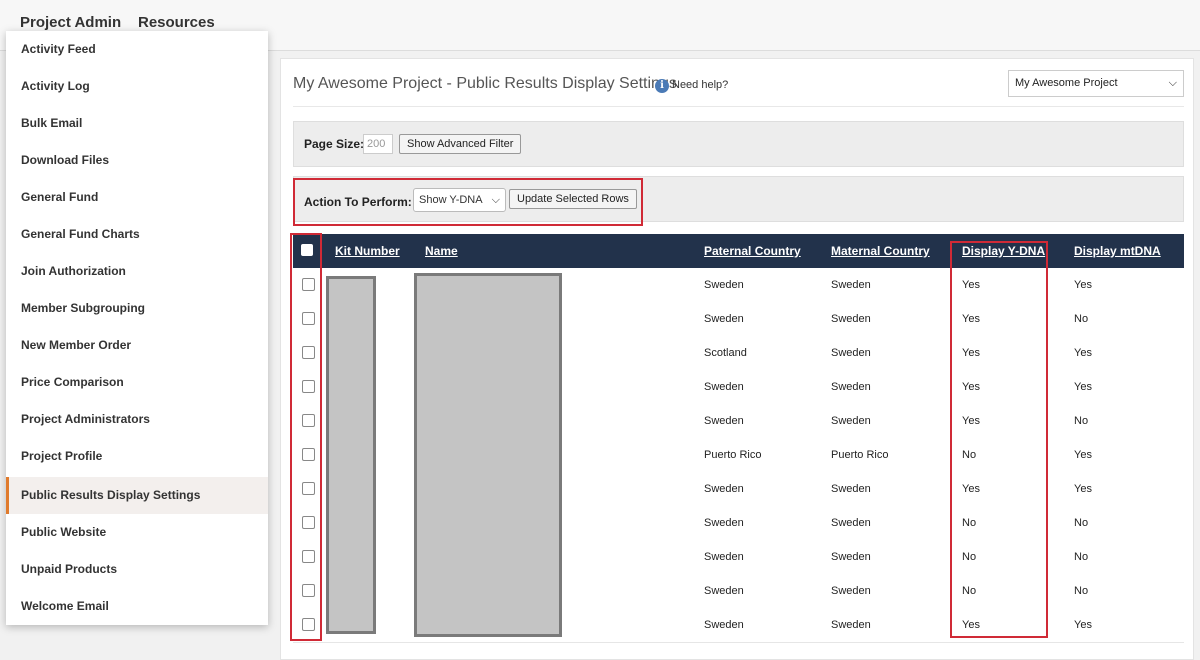 The width and height of the screenshot is (1200, 660). What do you see at coordinates (334, 144) in the screenshot?
I see `page-size-label: Page Size:` at bounding box center [334, 144].